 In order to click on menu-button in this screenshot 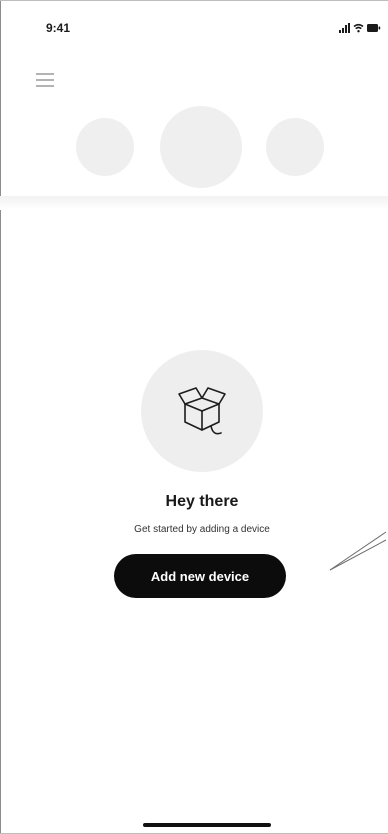, I will do `click(46, 80)`.